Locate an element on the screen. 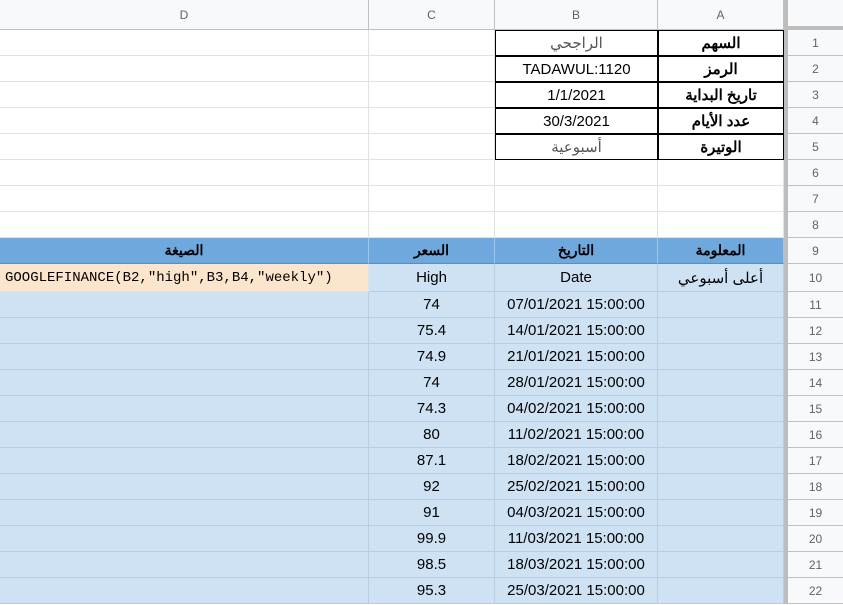 This screenshot has height=605, width=843. table-header-date: التاريخ is located at coordinates (576, 251).